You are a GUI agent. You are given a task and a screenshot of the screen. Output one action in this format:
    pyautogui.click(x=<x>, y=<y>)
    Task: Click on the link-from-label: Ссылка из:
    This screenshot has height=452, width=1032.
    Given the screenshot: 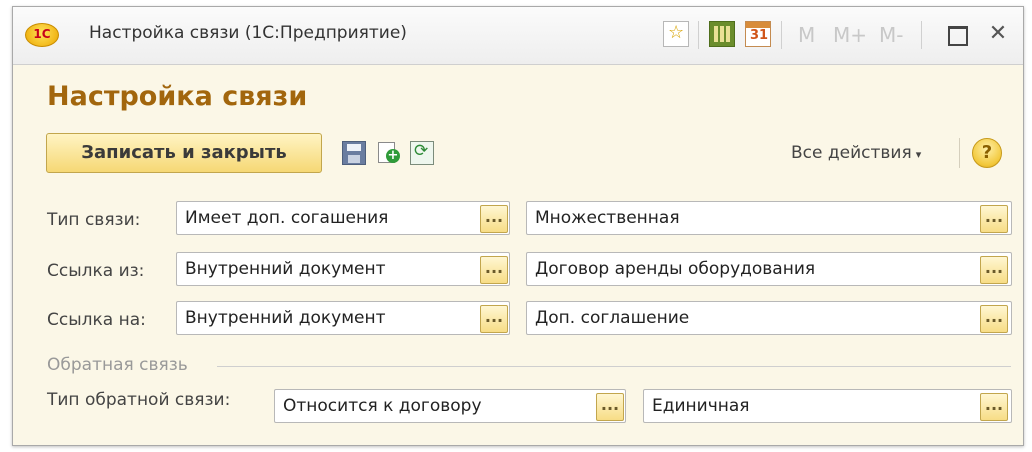 What is the action you would take?
    pyautogui.click(x=96, y=271)
    